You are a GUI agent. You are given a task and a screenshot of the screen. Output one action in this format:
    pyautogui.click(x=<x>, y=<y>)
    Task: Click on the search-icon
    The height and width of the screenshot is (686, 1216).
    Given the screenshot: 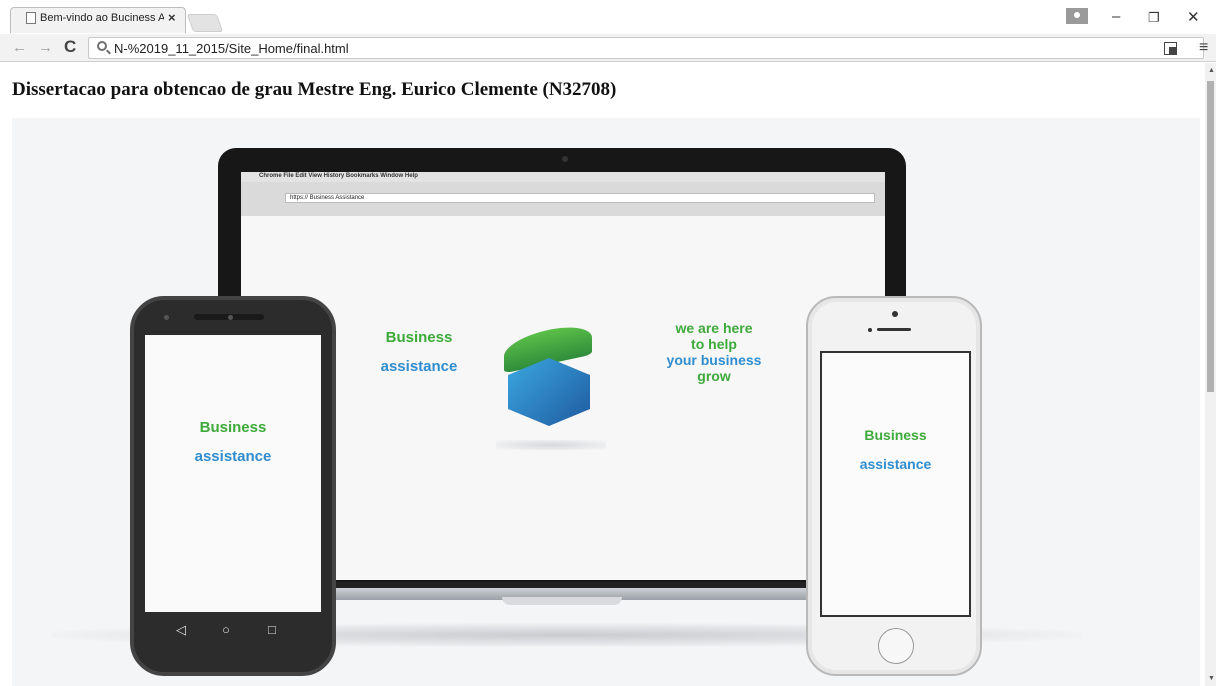 What is the action you would take?
    pyautogui.click(x=102, y=46)
    